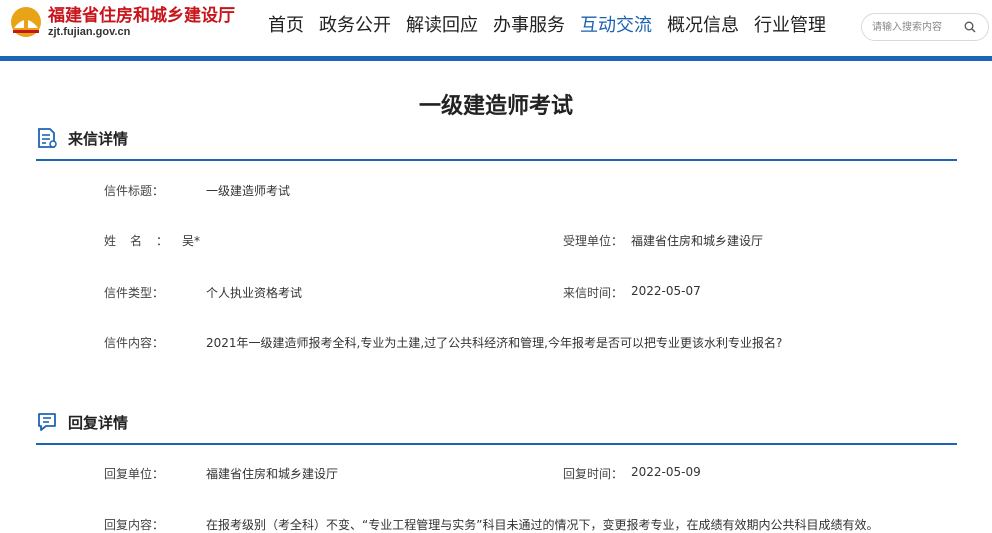 This screenshot has height=533, width=992. What do you see at coordinates (98, 138) in the screenshot?
I see `letter-section-title: 来信详情` at bounding box center [98, 138].